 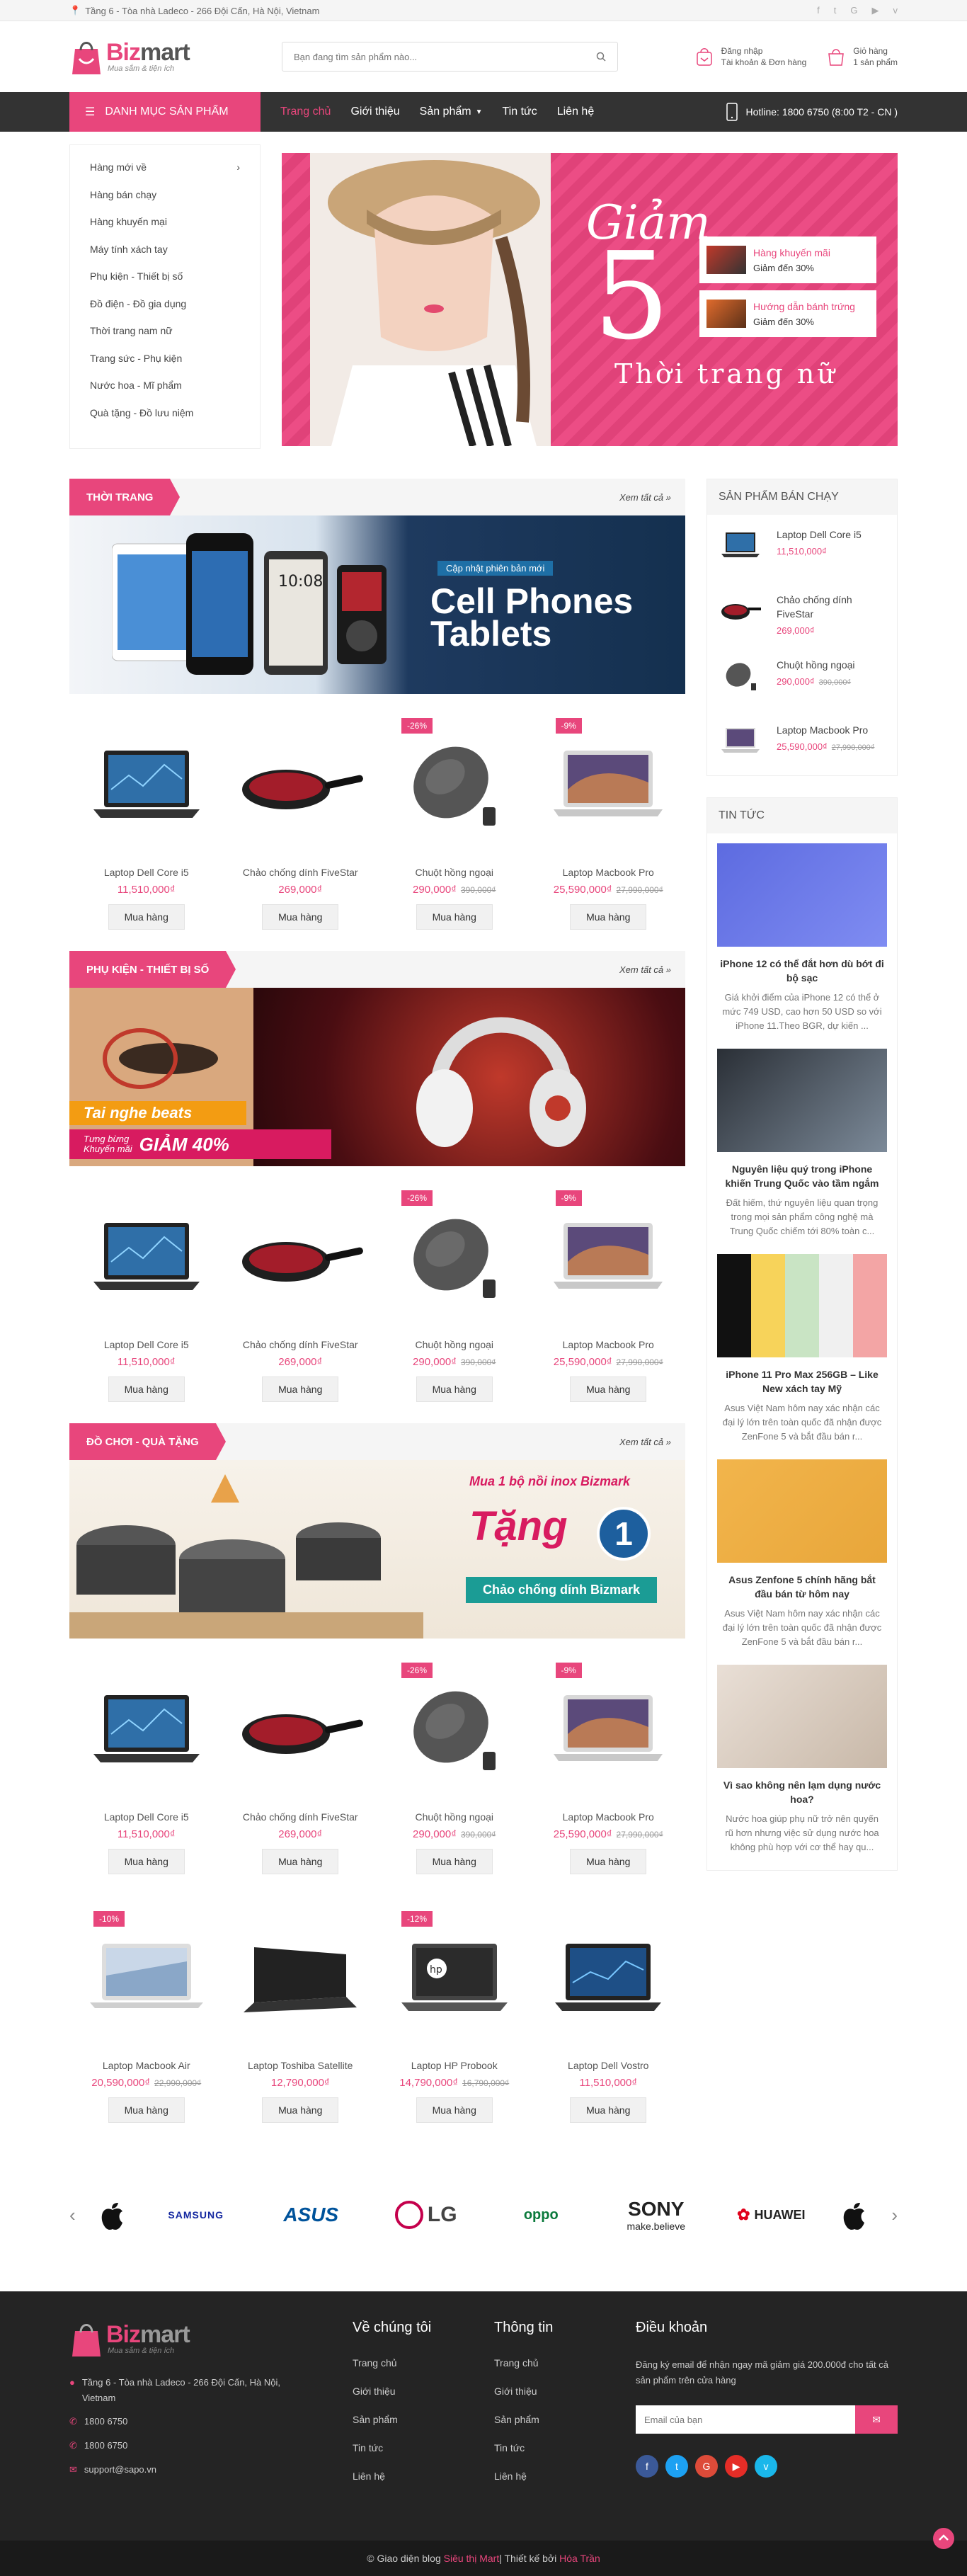 What do you see at coordinates (165, 168) in the screenshot?
I see `category-item: Hàng mới về ›` at bounding box center [165, 168].